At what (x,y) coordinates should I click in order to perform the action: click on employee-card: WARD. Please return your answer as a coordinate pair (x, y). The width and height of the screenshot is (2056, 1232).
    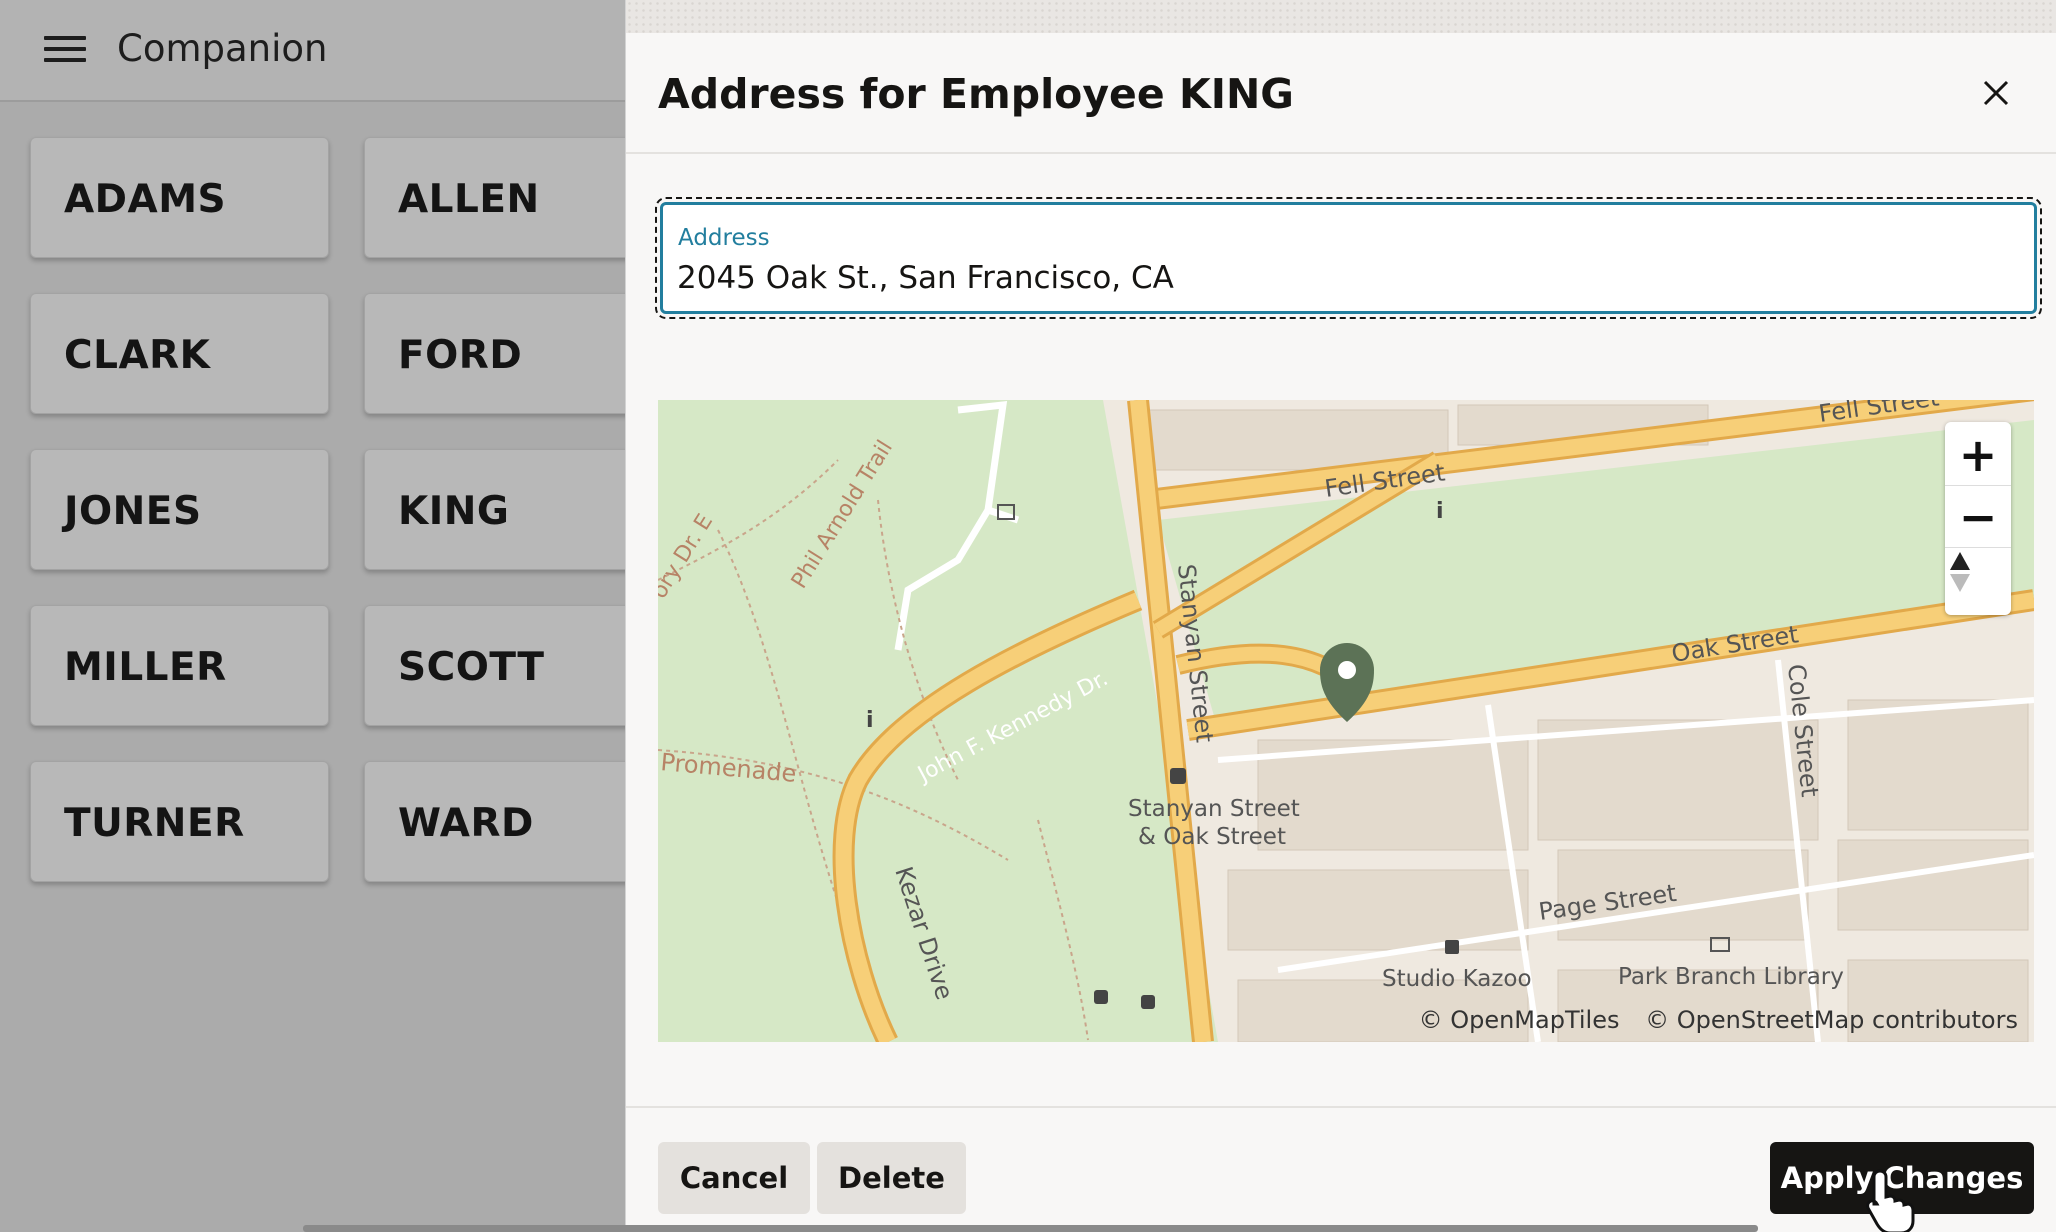
    Looking at the image, I should click on (513, 821).